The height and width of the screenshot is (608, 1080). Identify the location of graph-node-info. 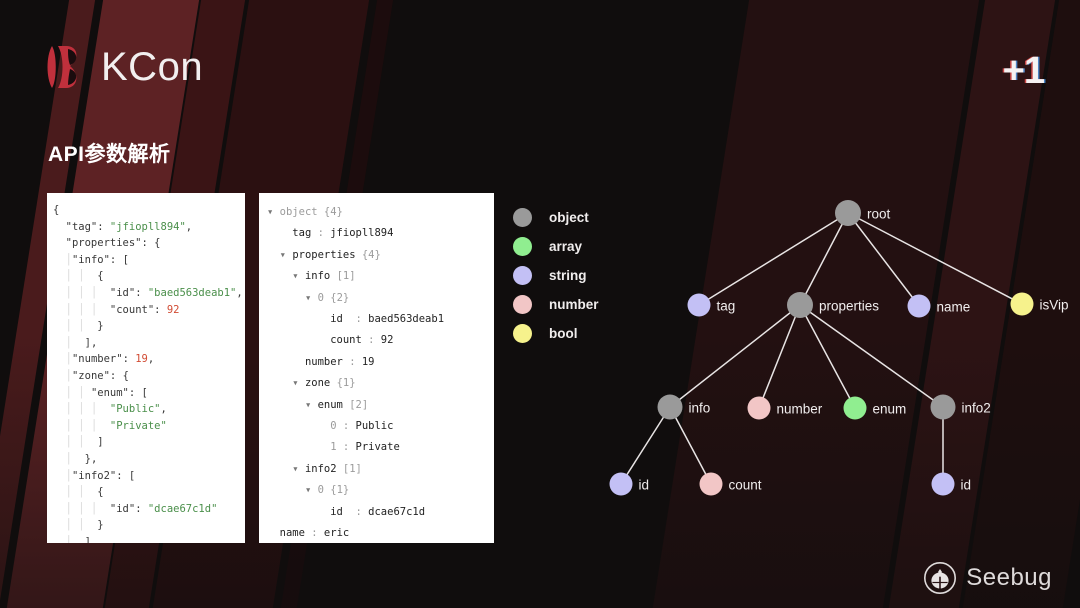
(670, 407).